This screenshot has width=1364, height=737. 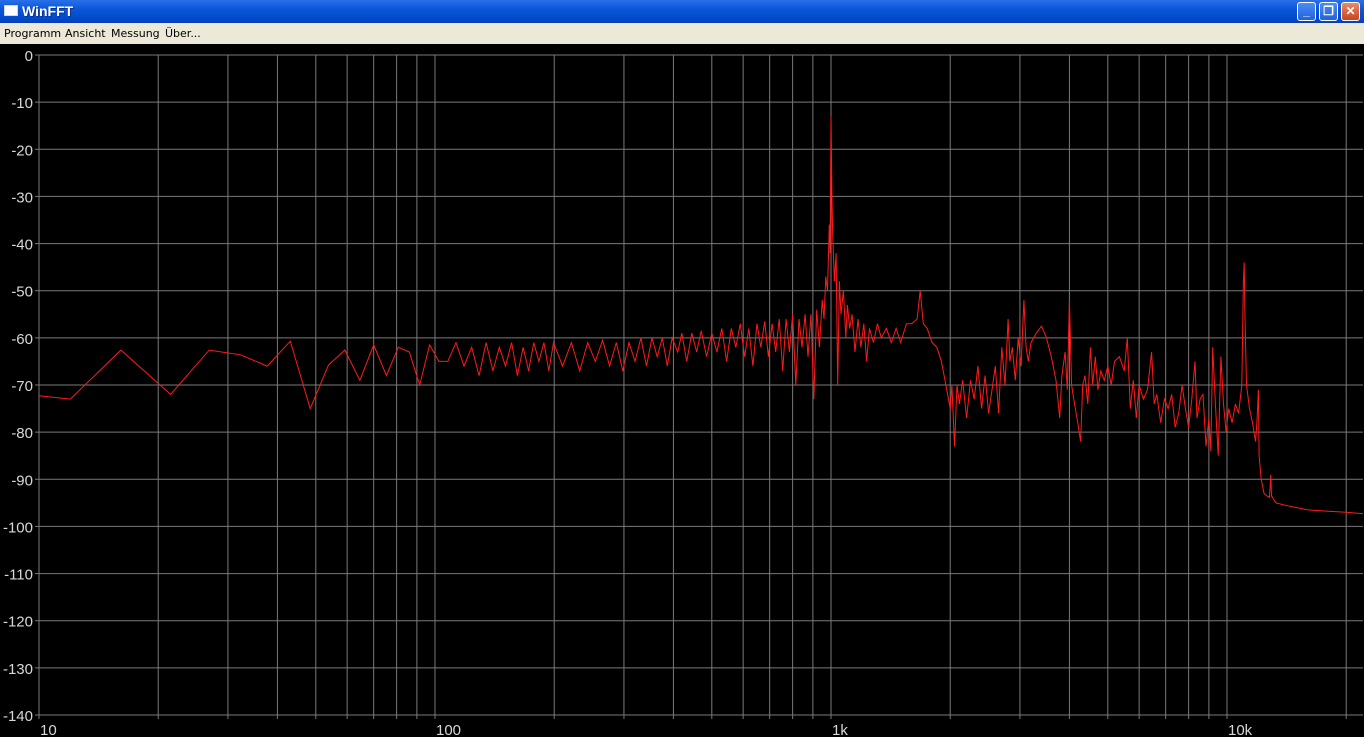 What do you see at coordinates (22, 433) in the screenshot?
I see `y-tick-label: -80` at bounding box center [22, 433].